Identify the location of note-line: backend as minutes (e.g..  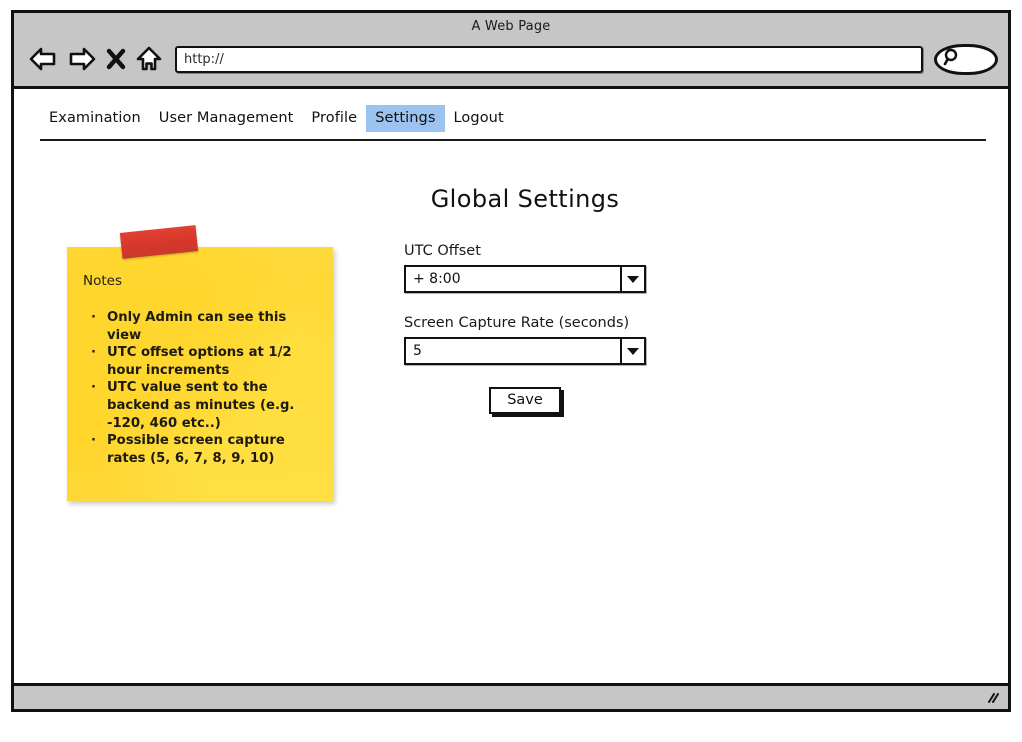
(208, 406).